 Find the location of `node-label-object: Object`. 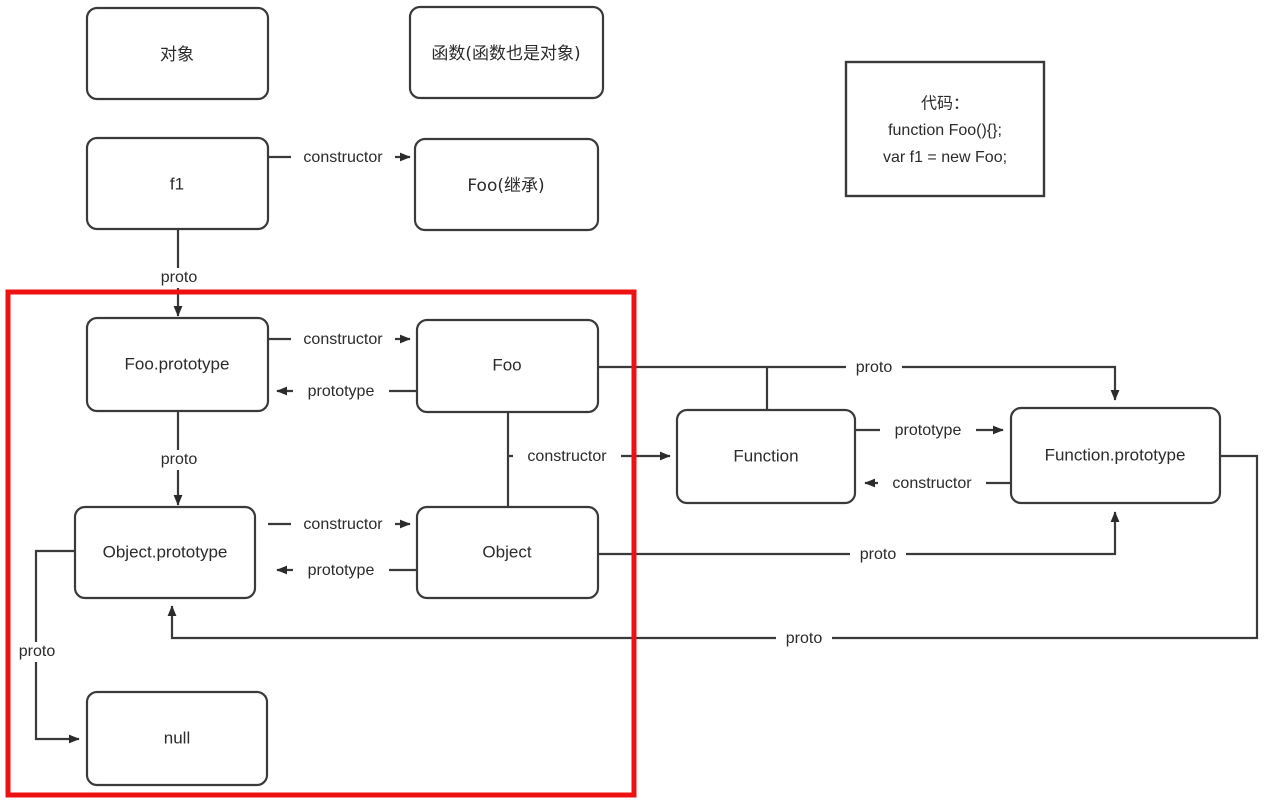

node-label-object: Object is located at coordinates (506, 551).